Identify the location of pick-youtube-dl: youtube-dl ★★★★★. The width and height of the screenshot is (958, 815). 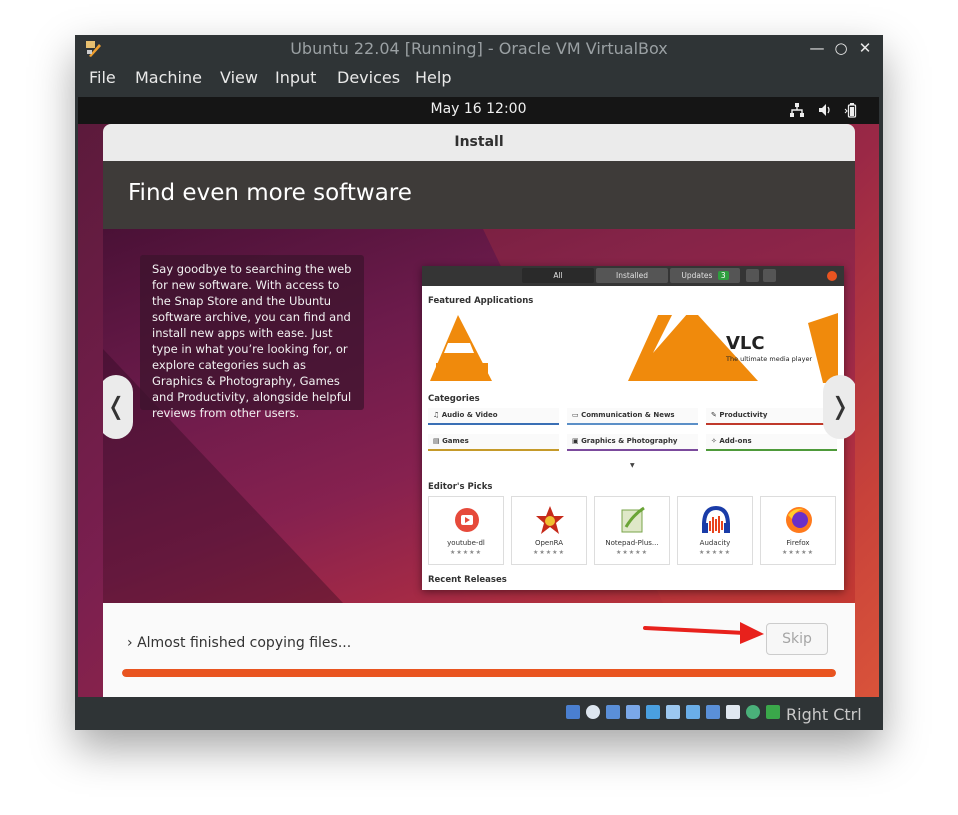
(466, 530).